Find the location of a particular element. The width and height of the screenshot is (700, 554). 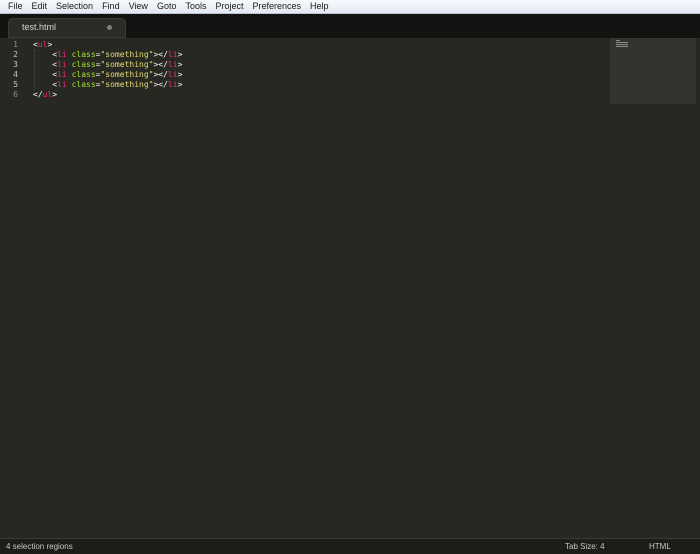

menu-goto: Goto is located at coordinates (167, 6).